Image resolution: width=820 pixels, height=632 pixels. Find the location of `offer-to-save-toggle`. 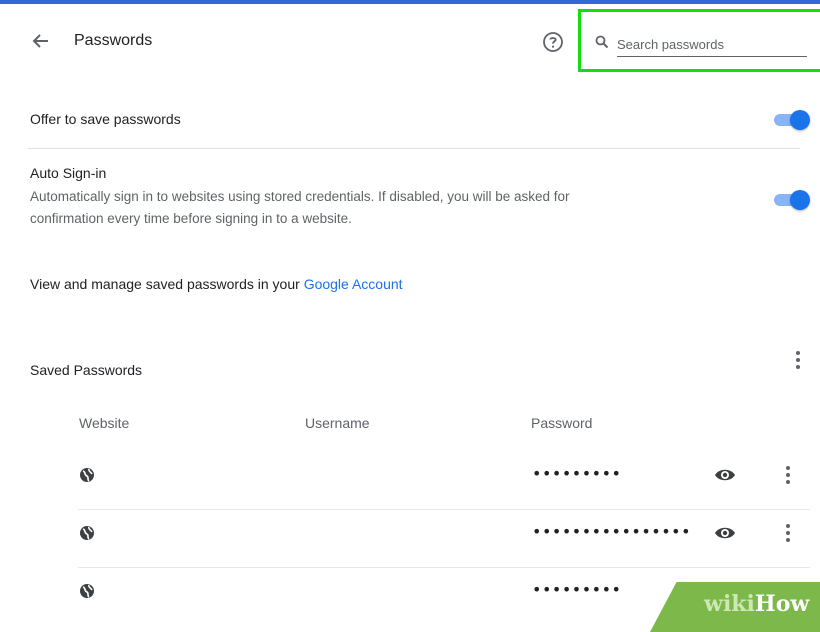

offer-to-save-toggle is located at coordinates (791, 119).